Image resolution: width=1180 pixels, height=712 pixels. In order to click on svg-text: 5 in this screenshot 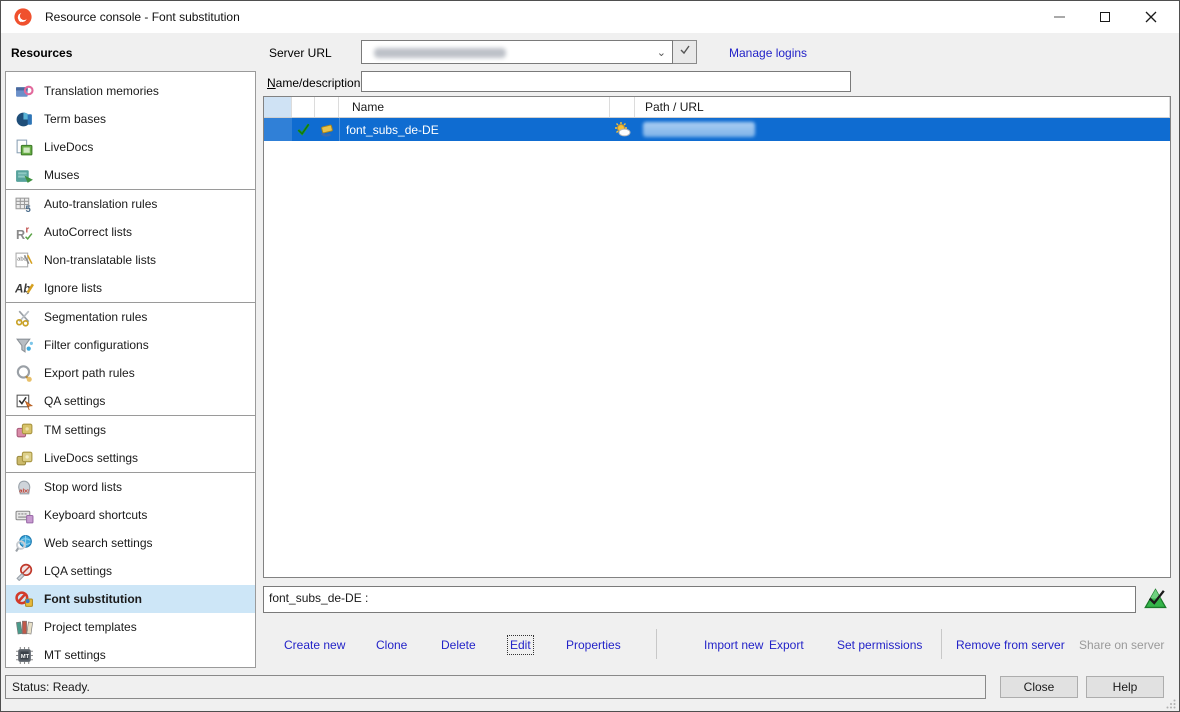, I will do `click(29, 208)`.